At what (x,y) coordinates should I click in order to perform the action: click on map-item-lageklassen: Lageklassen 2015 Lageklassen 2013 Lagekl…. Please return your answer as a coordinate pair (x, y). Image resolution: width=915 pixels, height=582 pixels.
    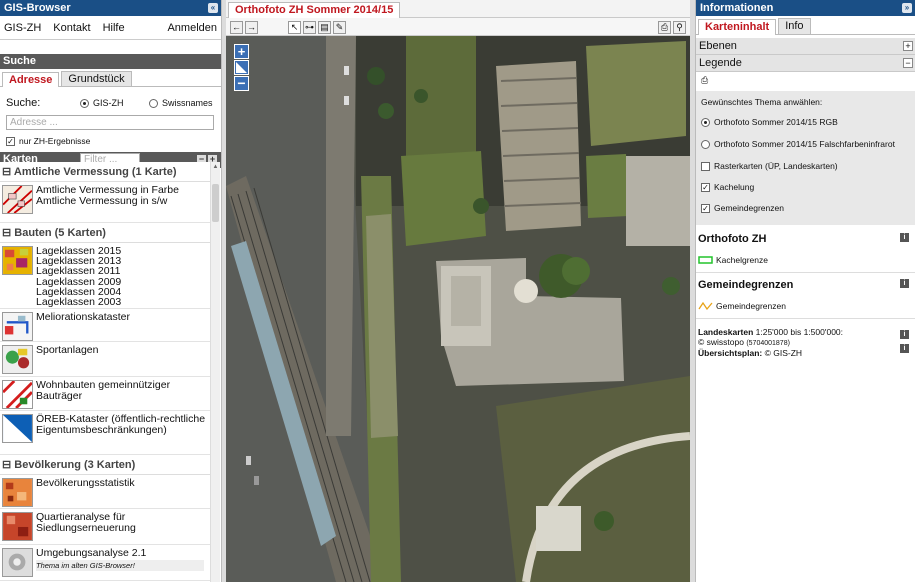
    Looking at the image, I should click on (105, 276).